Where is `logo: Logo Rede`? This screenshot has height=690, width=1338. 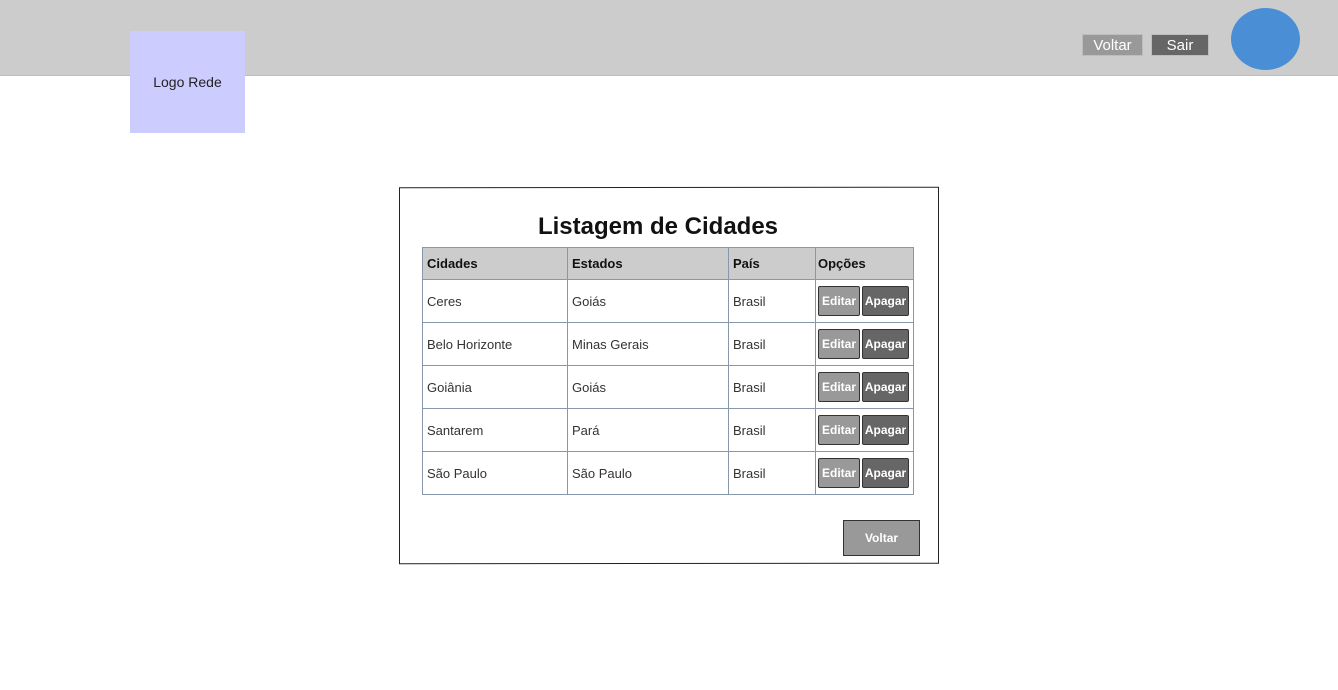
logo: Logo Rede is located at coordinates (187, 82).